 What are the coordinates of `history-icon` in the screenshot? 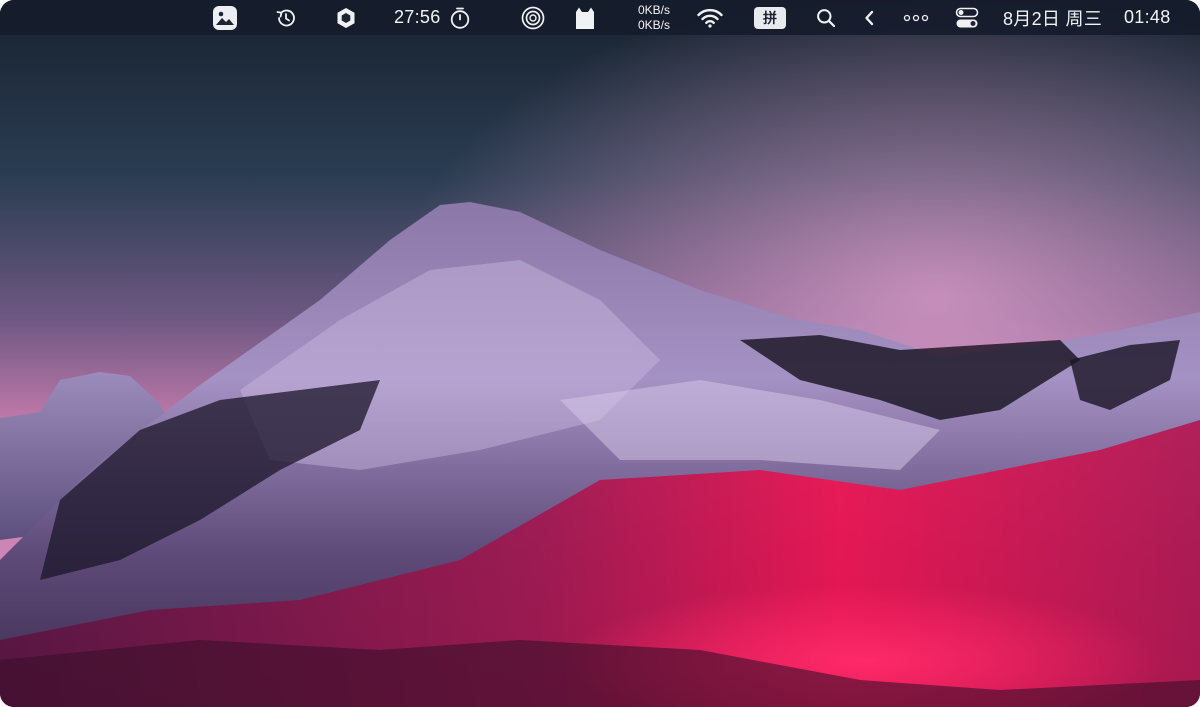 It's located at (285, 17).